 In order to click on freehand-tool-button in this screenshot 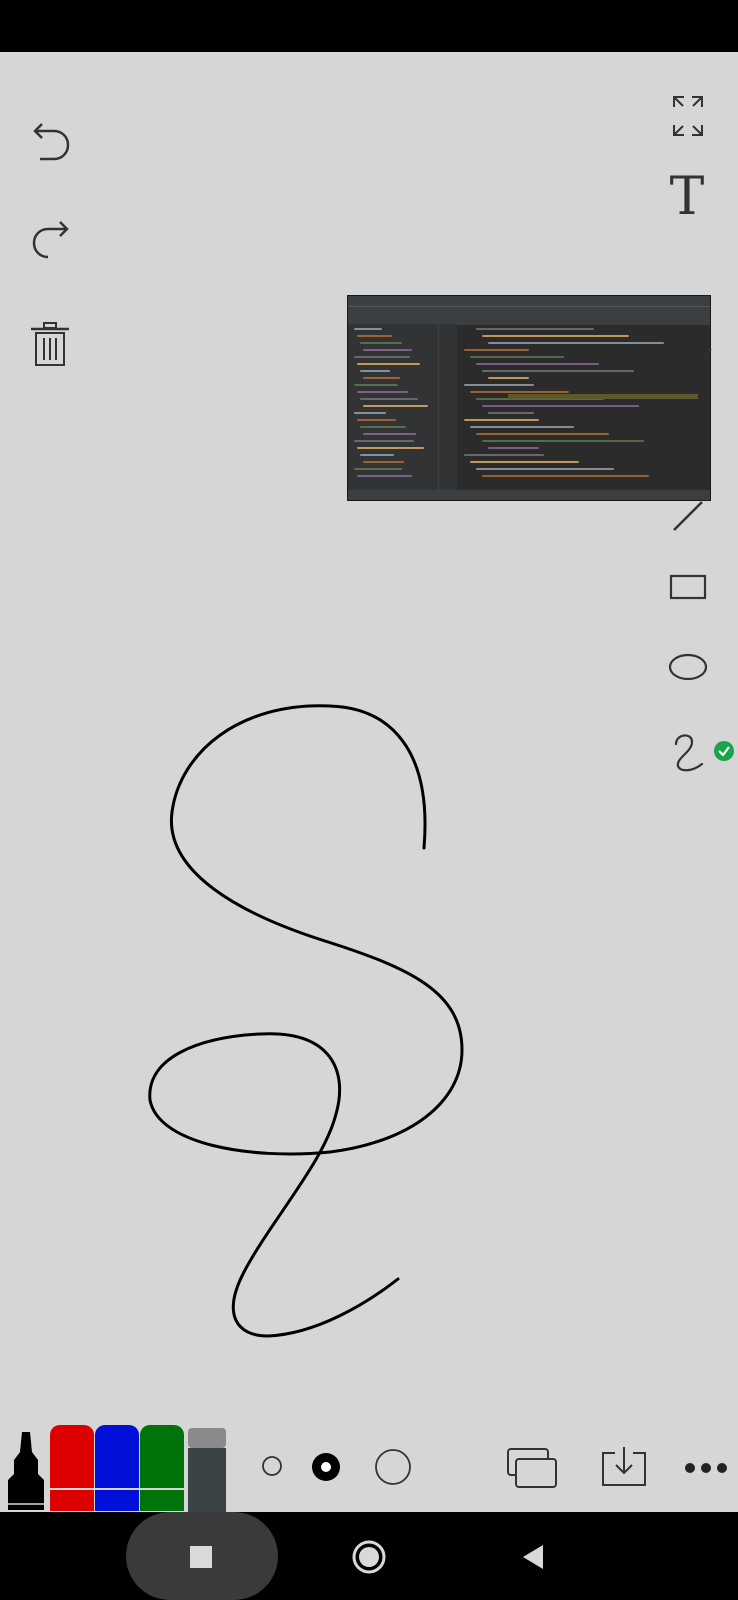, I will do `click(688, 752)`.